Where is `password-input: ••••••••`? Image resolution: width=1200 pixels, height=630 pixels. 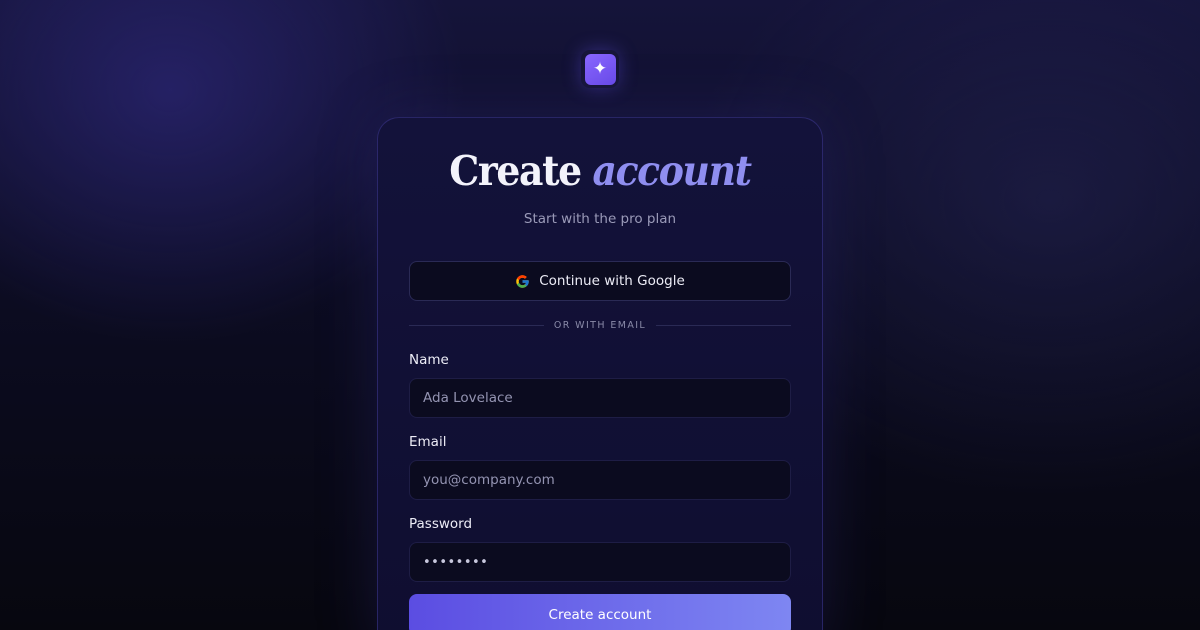 password-input: •••••••• is located at coordinates (600, 562).